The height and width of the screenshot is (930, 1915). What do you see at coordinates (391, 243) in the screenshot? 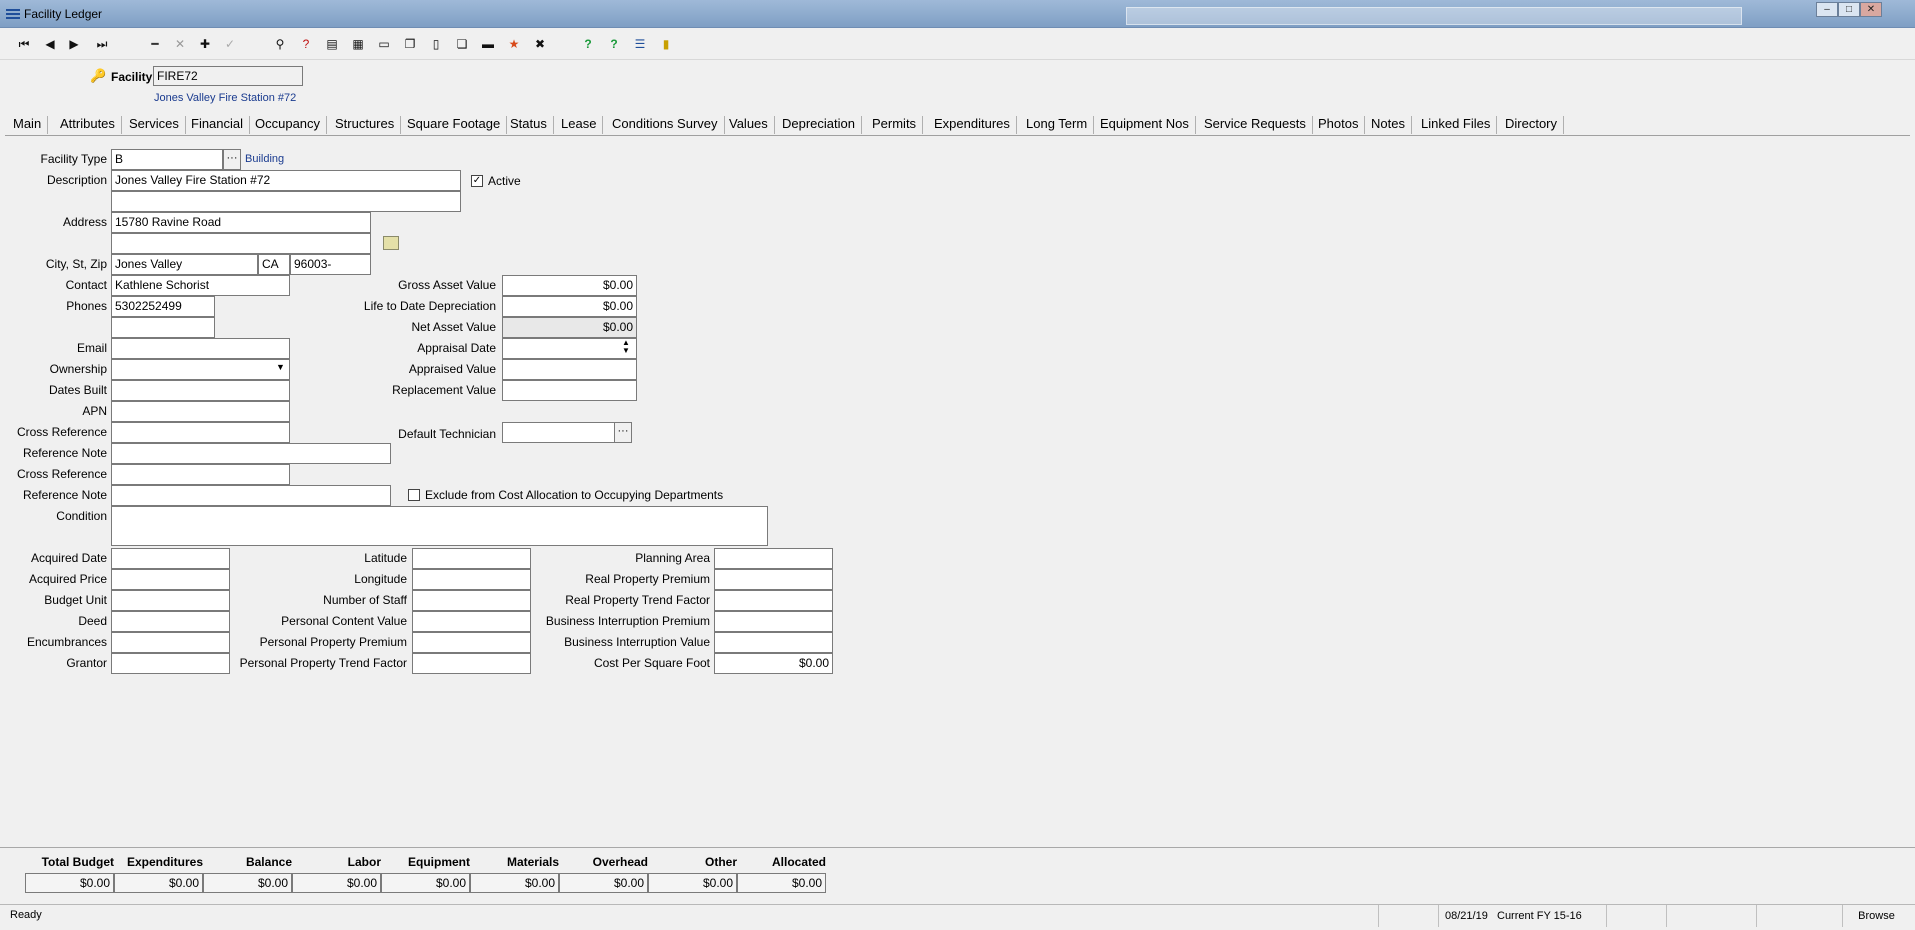
I see `map-icon` at bounding box center [391, 243].